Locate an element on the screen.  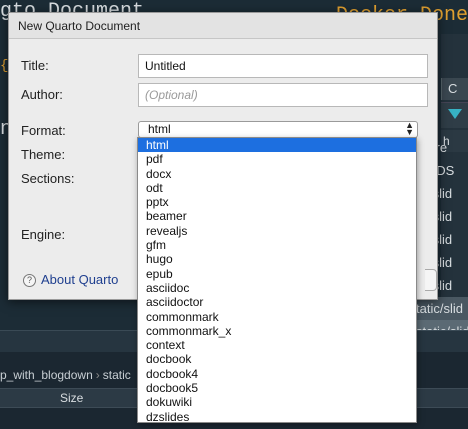
about-quarto-link: ? About Quarto is located at coordinates (70, 279).